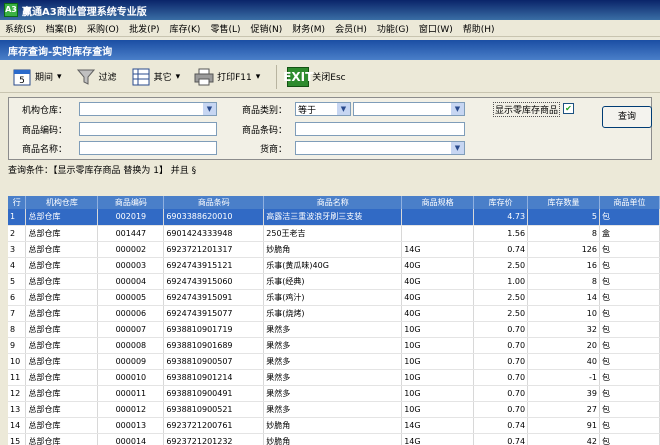  I want to click on print-label: 打印F11, so click(234, 78).